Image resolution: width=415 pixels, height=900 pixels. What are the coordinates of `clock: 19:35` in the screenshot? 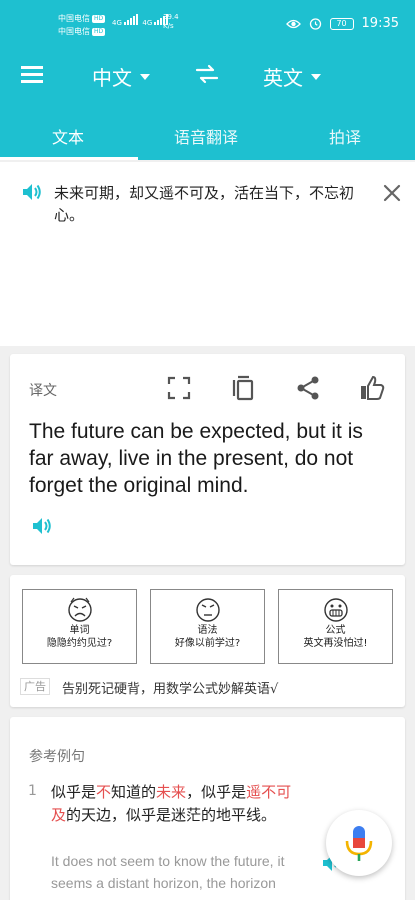 It's located at (380, 23).